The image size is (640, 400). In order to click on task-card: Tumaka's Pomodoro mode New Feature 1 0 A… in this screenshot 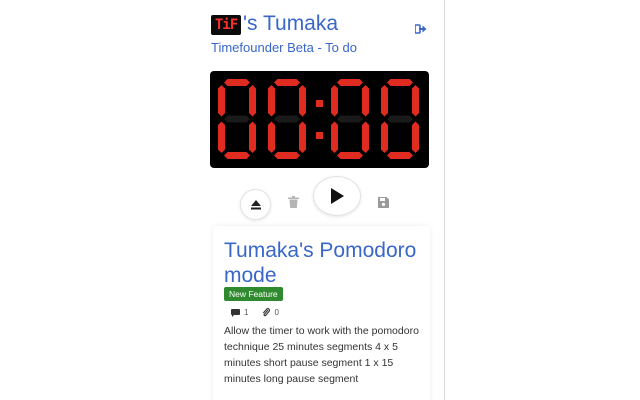, I will do `click(321, 313)`.